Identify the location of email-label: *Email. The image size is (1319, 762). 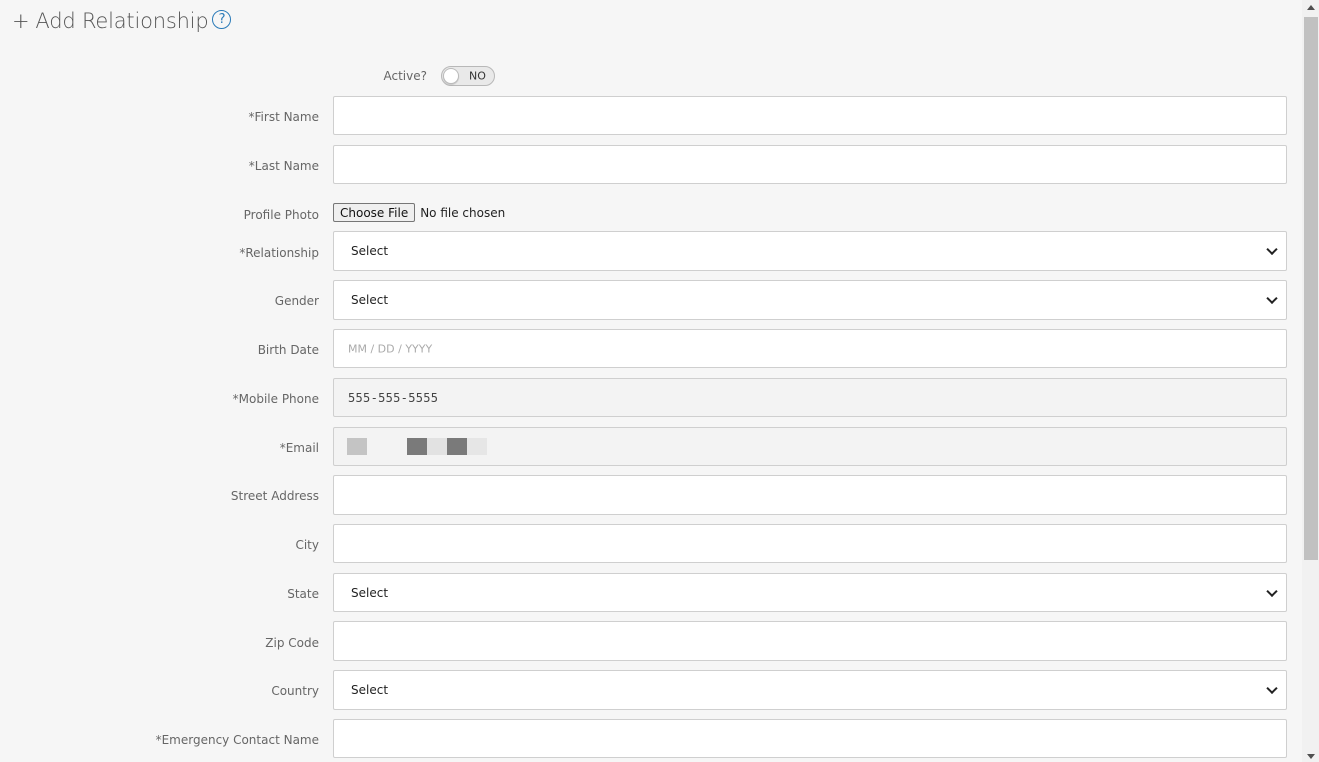
(299, 448).